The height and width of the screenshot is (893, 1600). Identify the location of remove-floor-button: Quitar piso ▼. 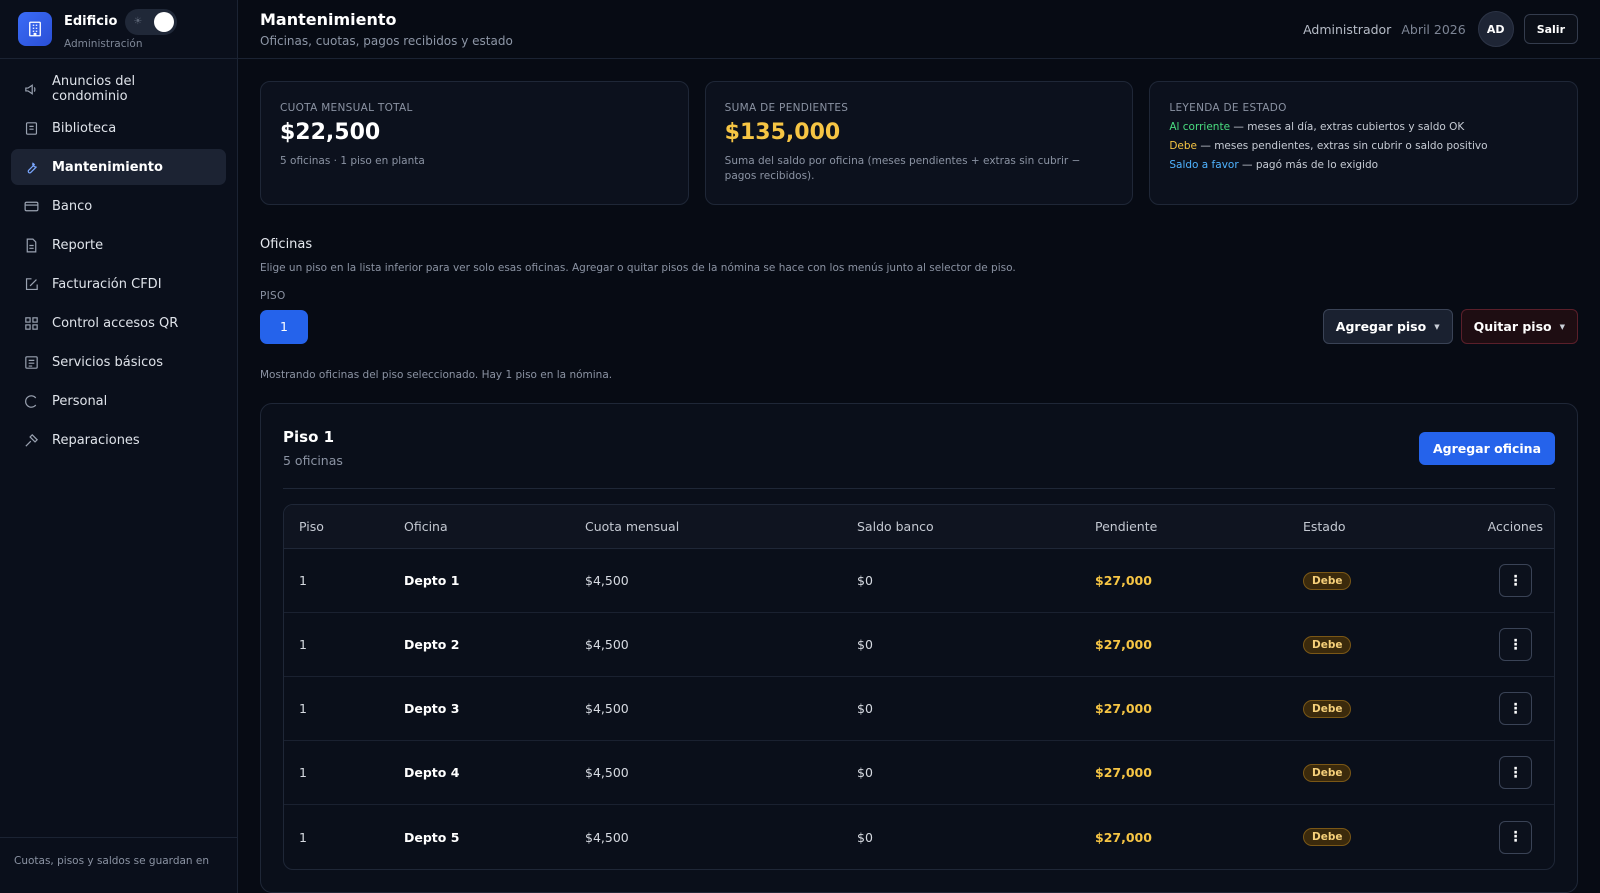
(1519, 326).